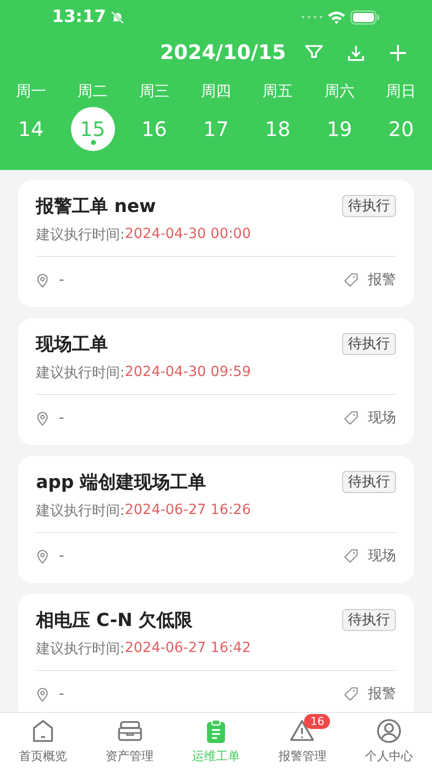  What do you see at coordinates (79, 17) in the screenshot?
I see `status-time: 13:17` at bounding box center [79, 17].